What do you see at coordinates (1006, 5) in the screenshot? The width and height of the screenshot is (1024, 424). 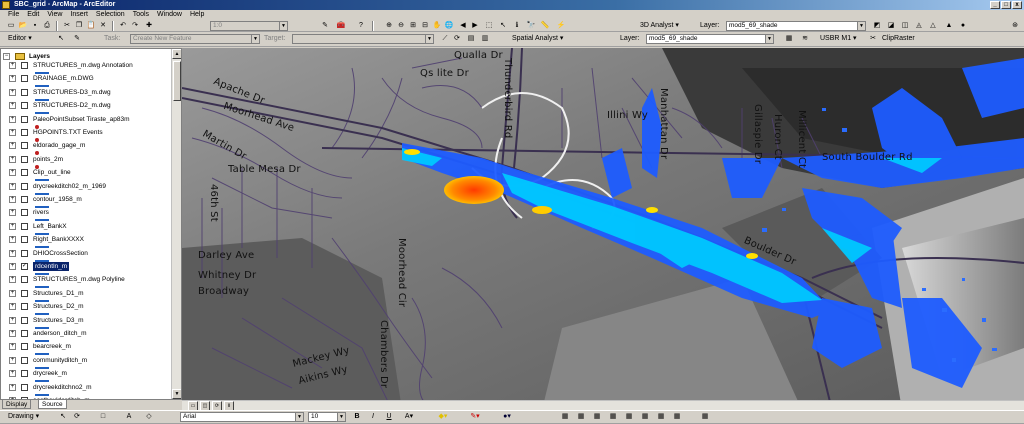 I see `maximize-button: □` at bounding box center [1006, 5].